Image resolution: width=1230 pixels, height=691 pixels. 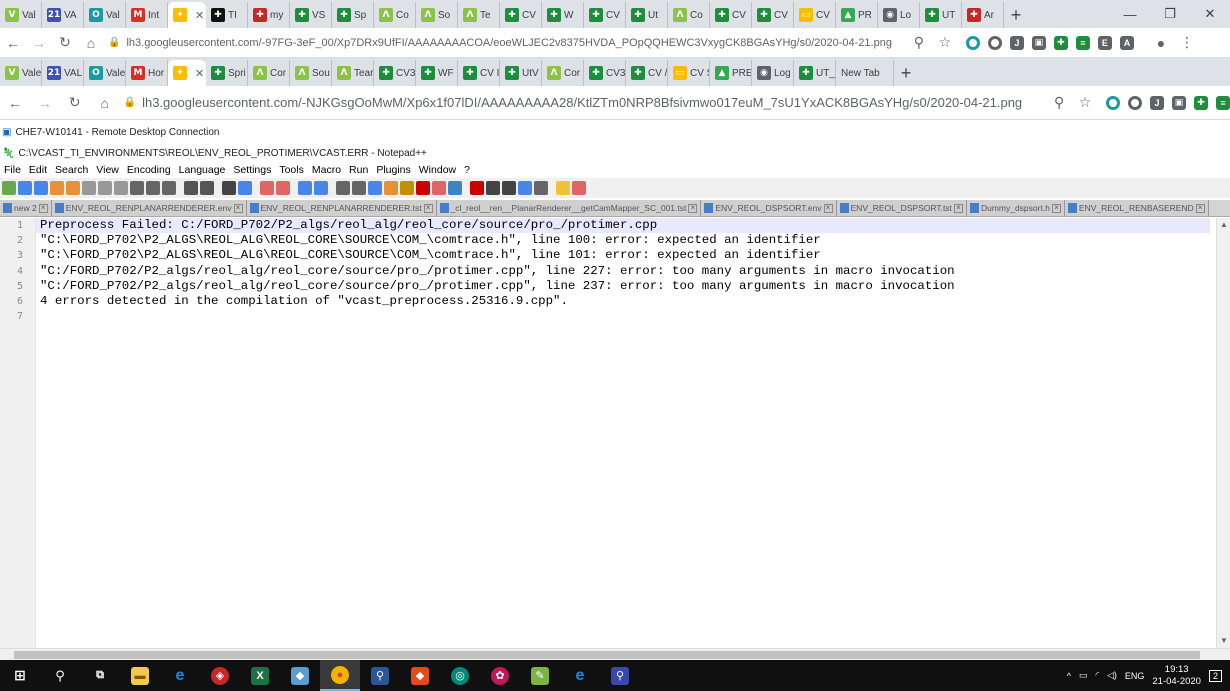 What do you see at coordinates (13, 43) in the screenshot?
I see `back-icon: ←` at bounding box center [13, 43].